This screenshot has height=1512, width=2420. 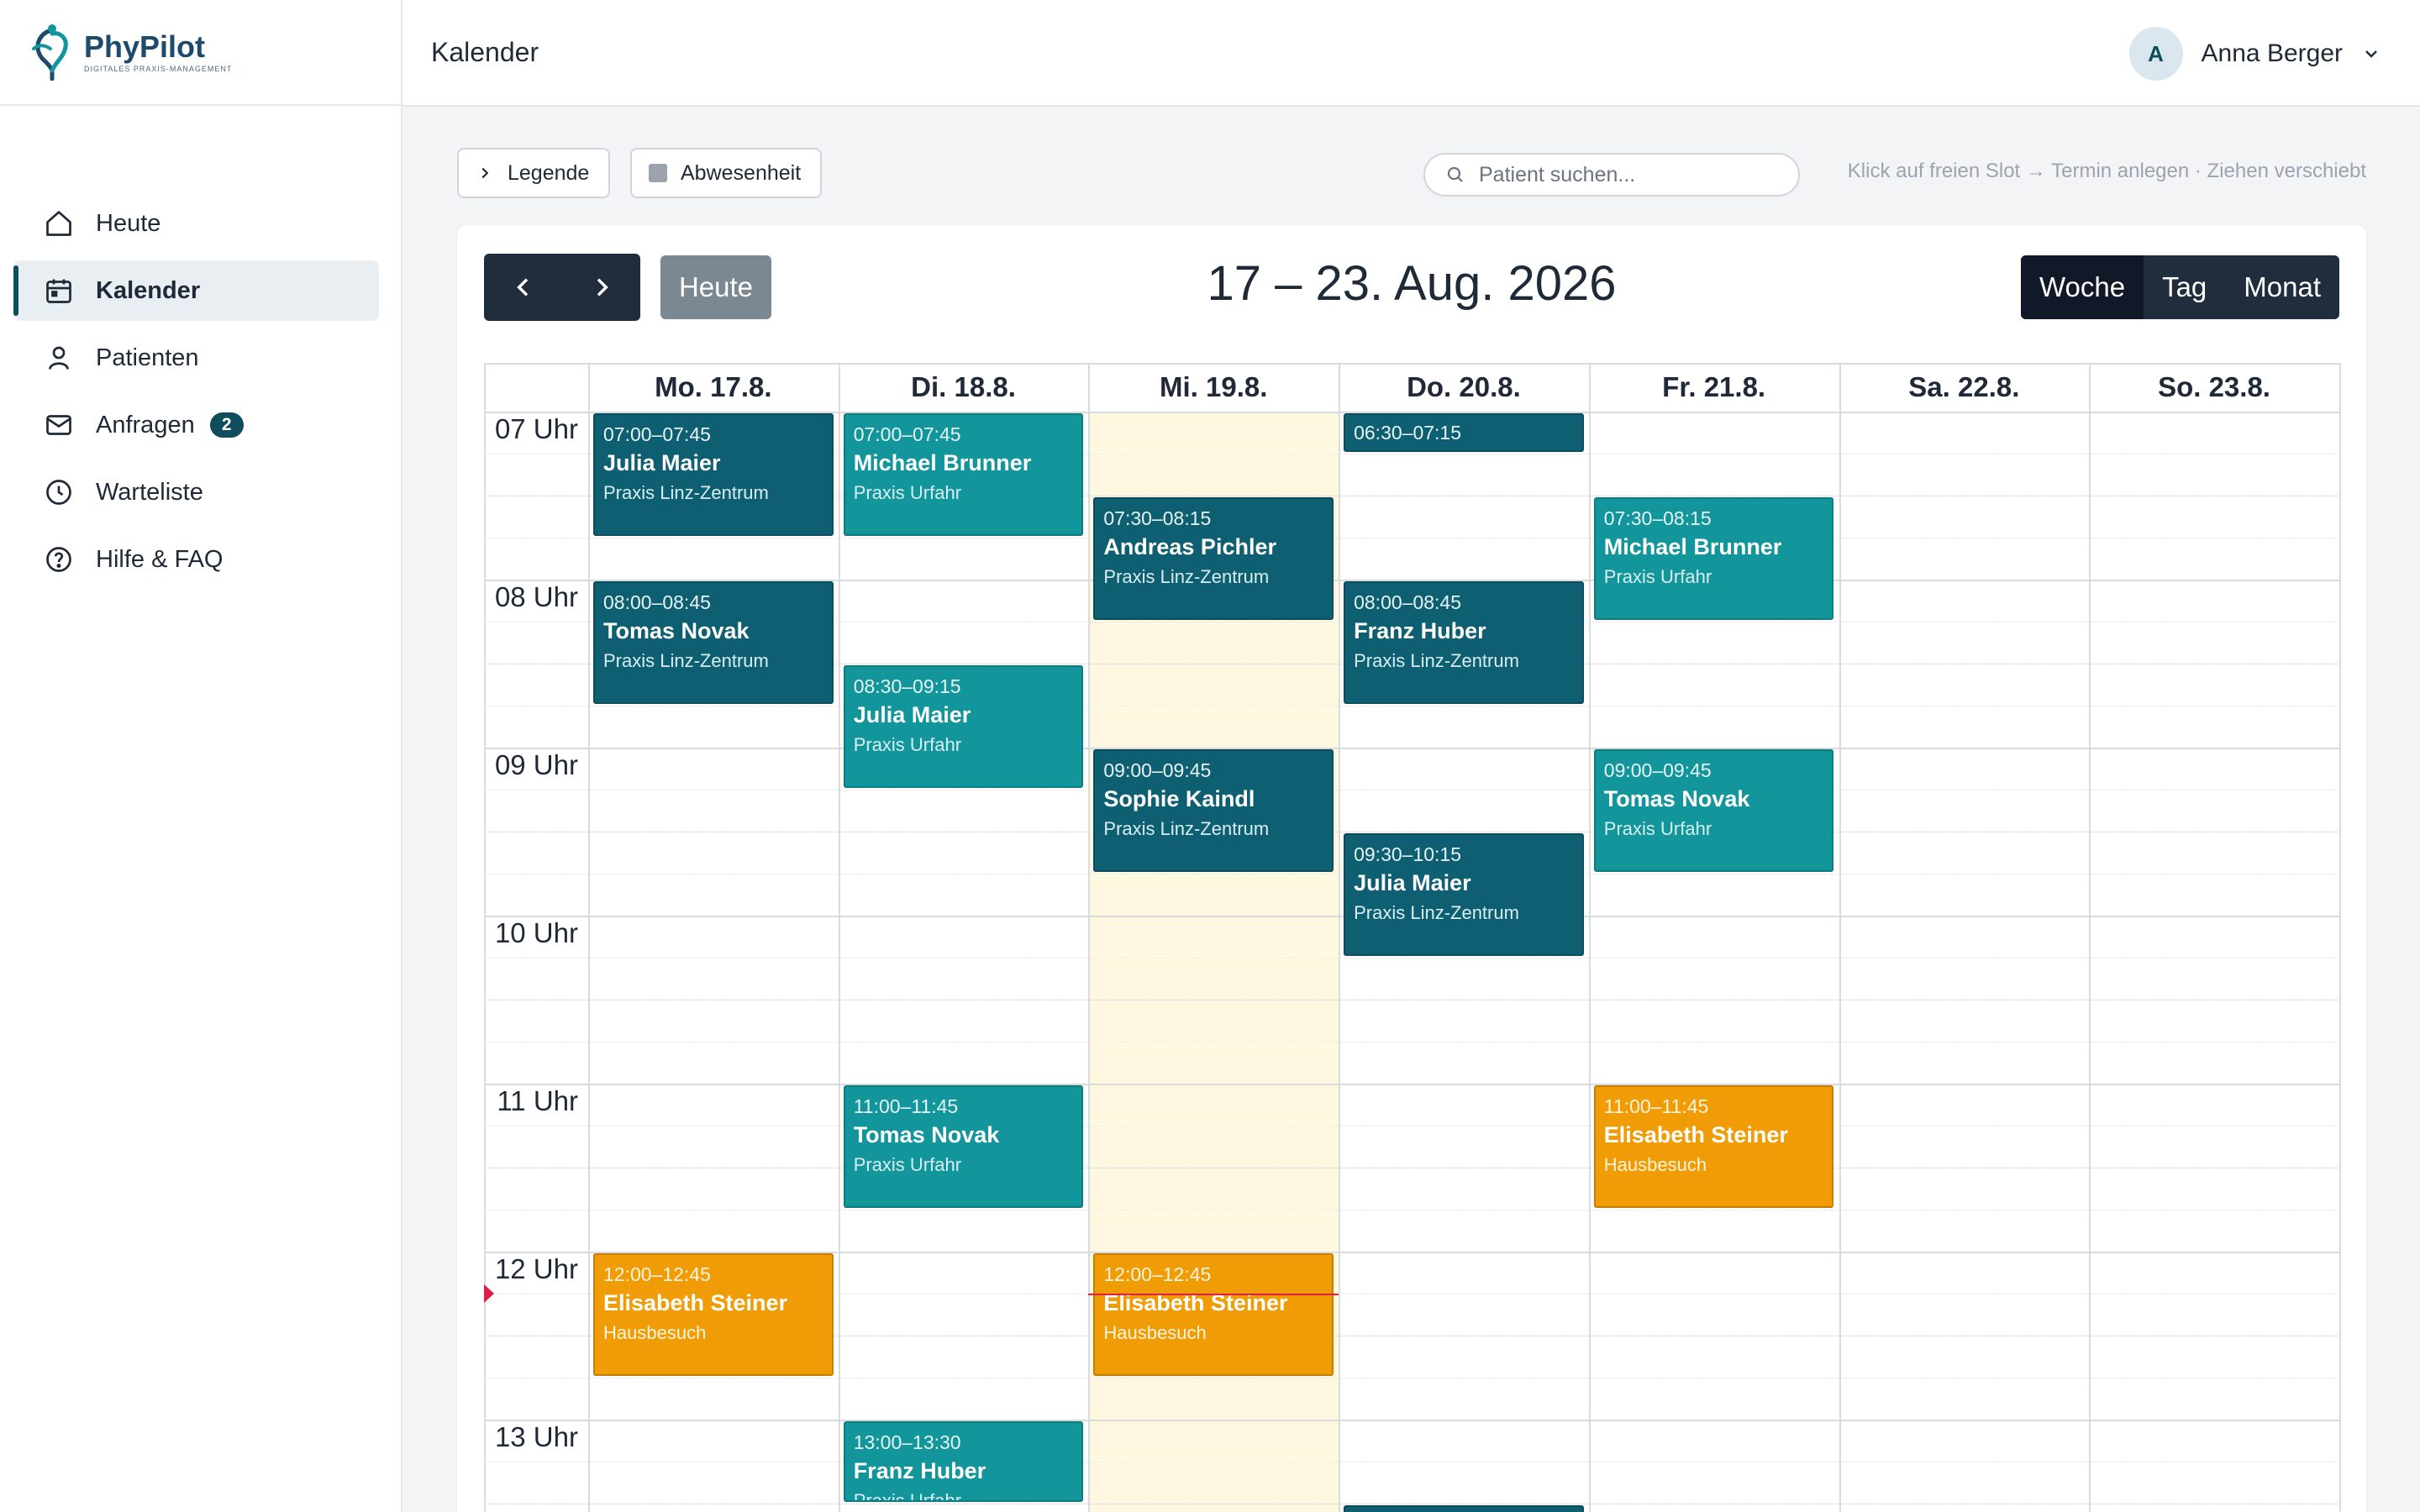 I want to click on sidebar-item-anfragen: Anfragen 2, so click(x=196, y=425).